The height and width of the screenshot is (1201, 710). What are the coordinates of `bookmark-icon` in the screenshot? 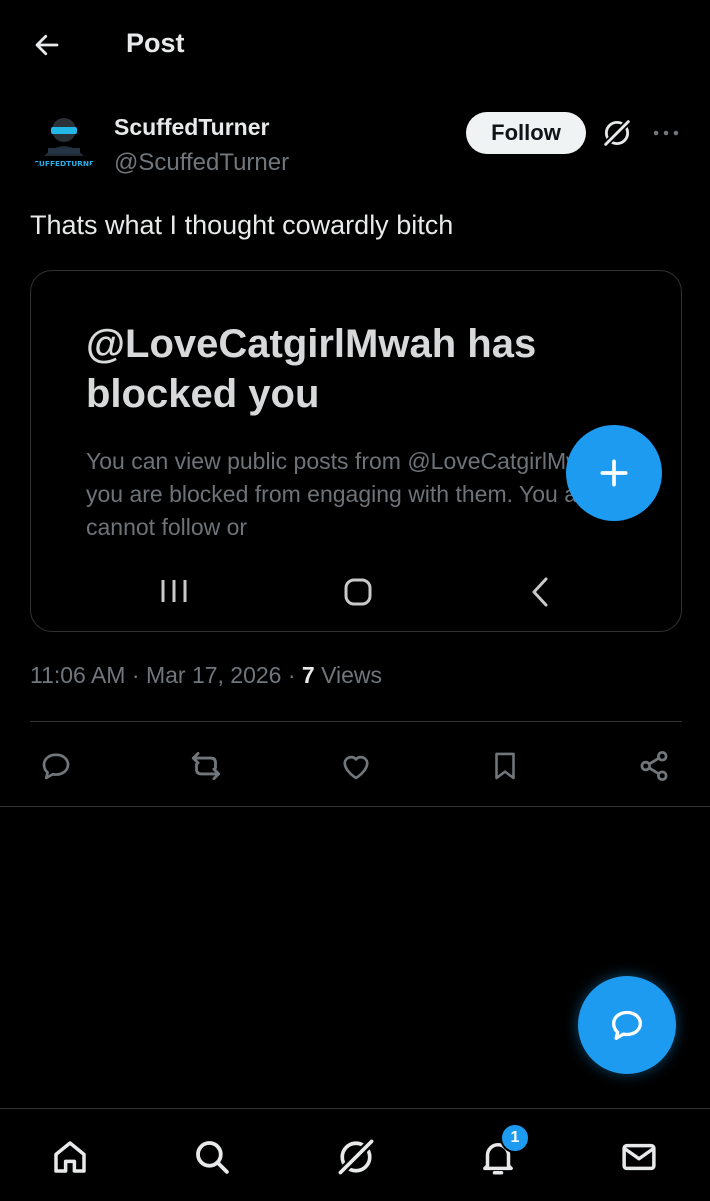 It's located at (505, 766).